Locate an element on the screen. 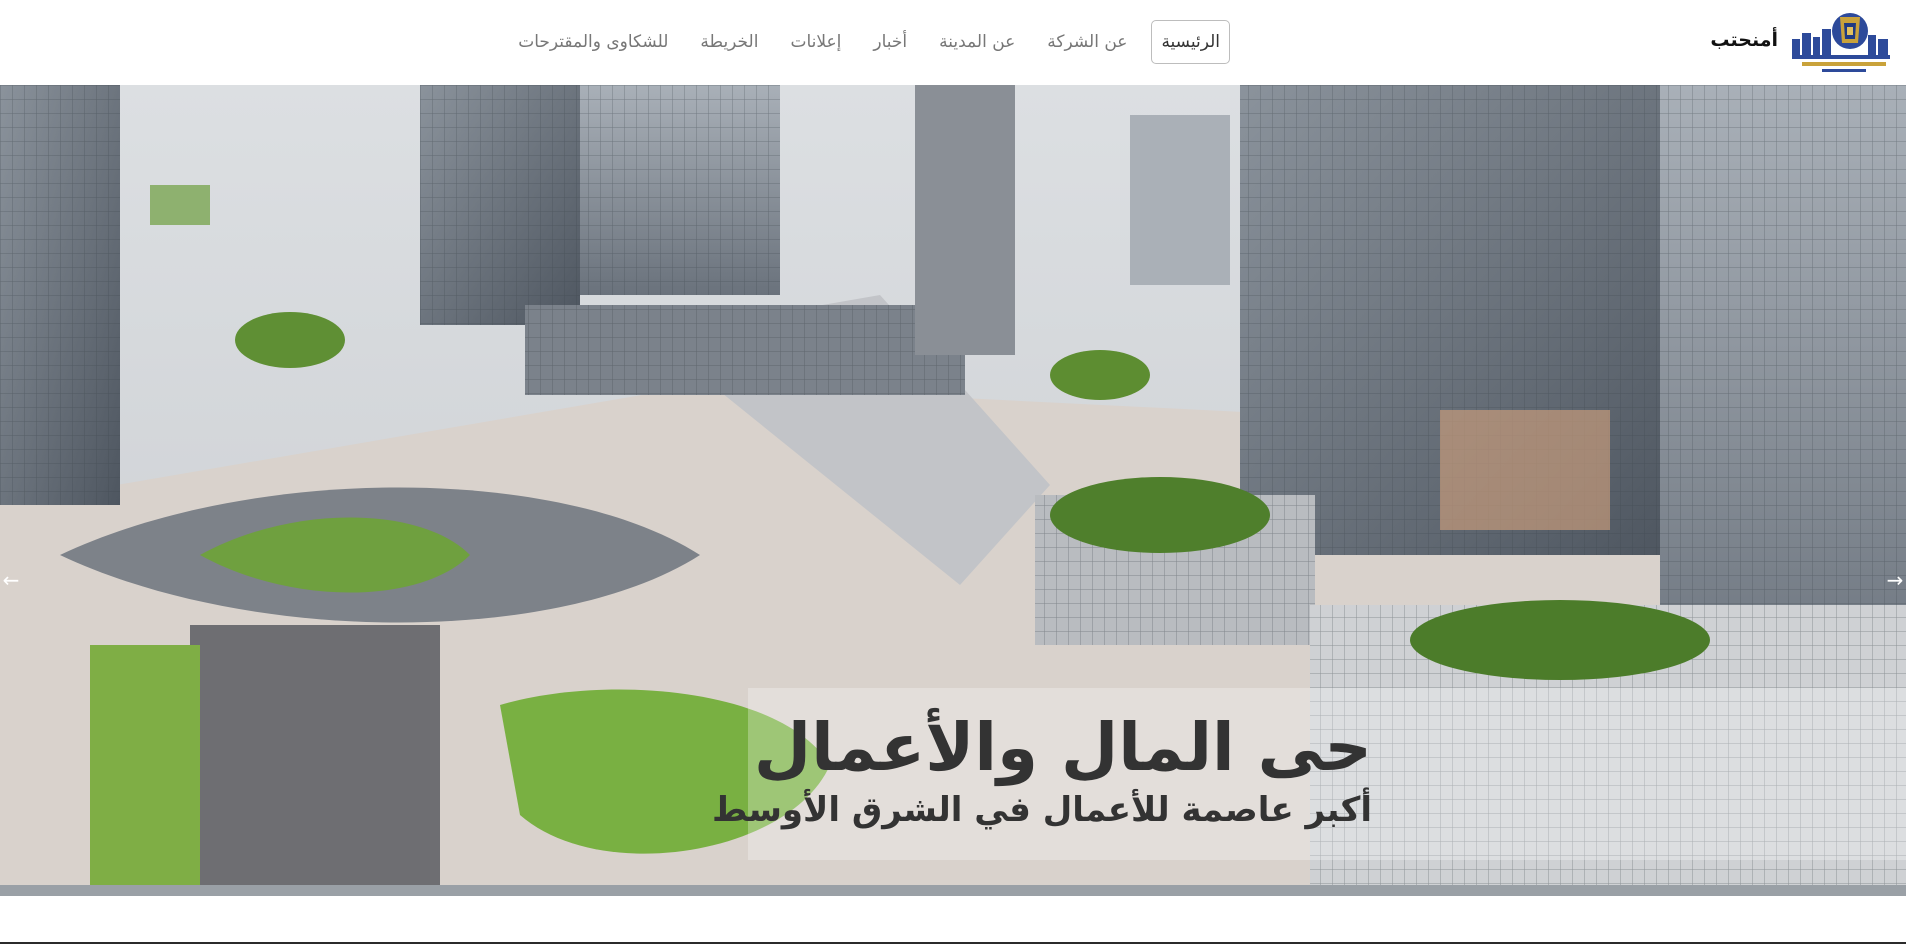  nav-item-map: الخريطة is located at coordinates (729, 42).